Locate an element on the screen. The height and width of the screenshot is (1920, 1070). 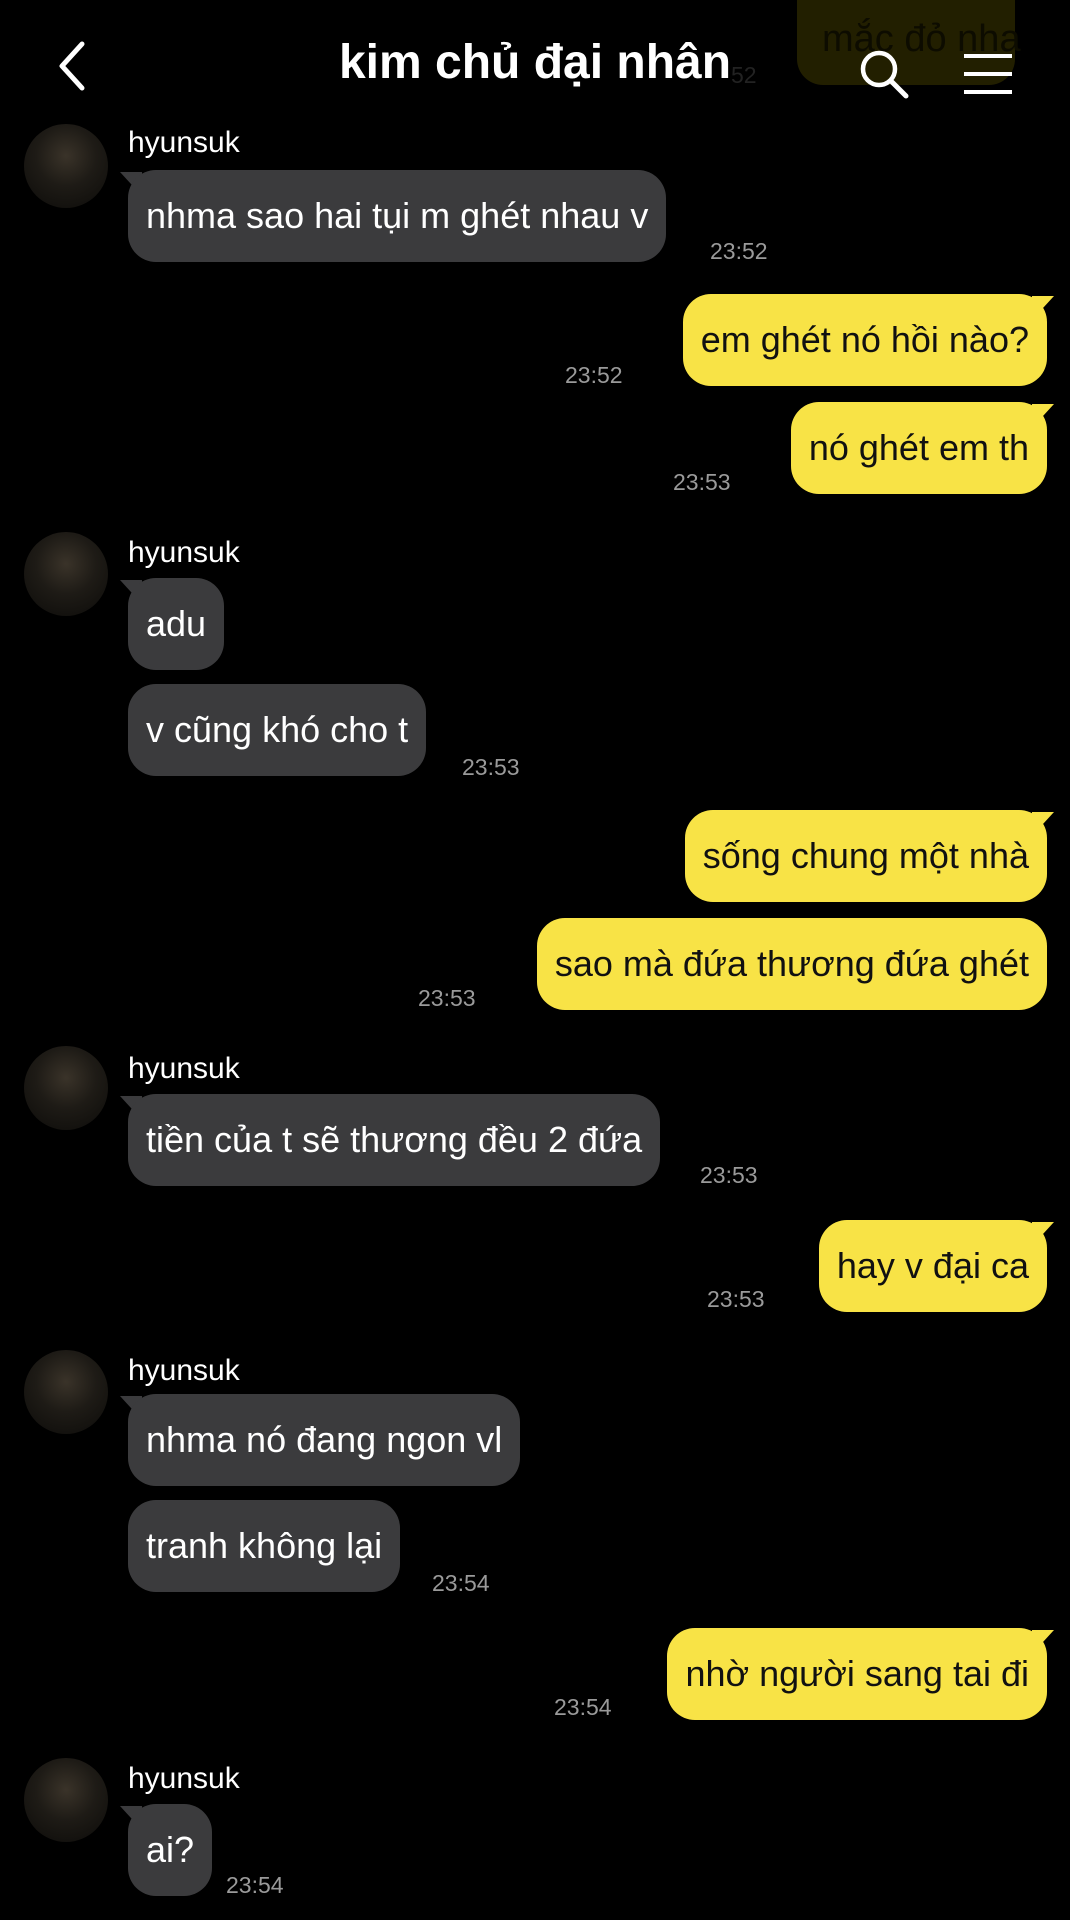
message-bubble: hay v đại ca is located at coordinates (932, 1266).